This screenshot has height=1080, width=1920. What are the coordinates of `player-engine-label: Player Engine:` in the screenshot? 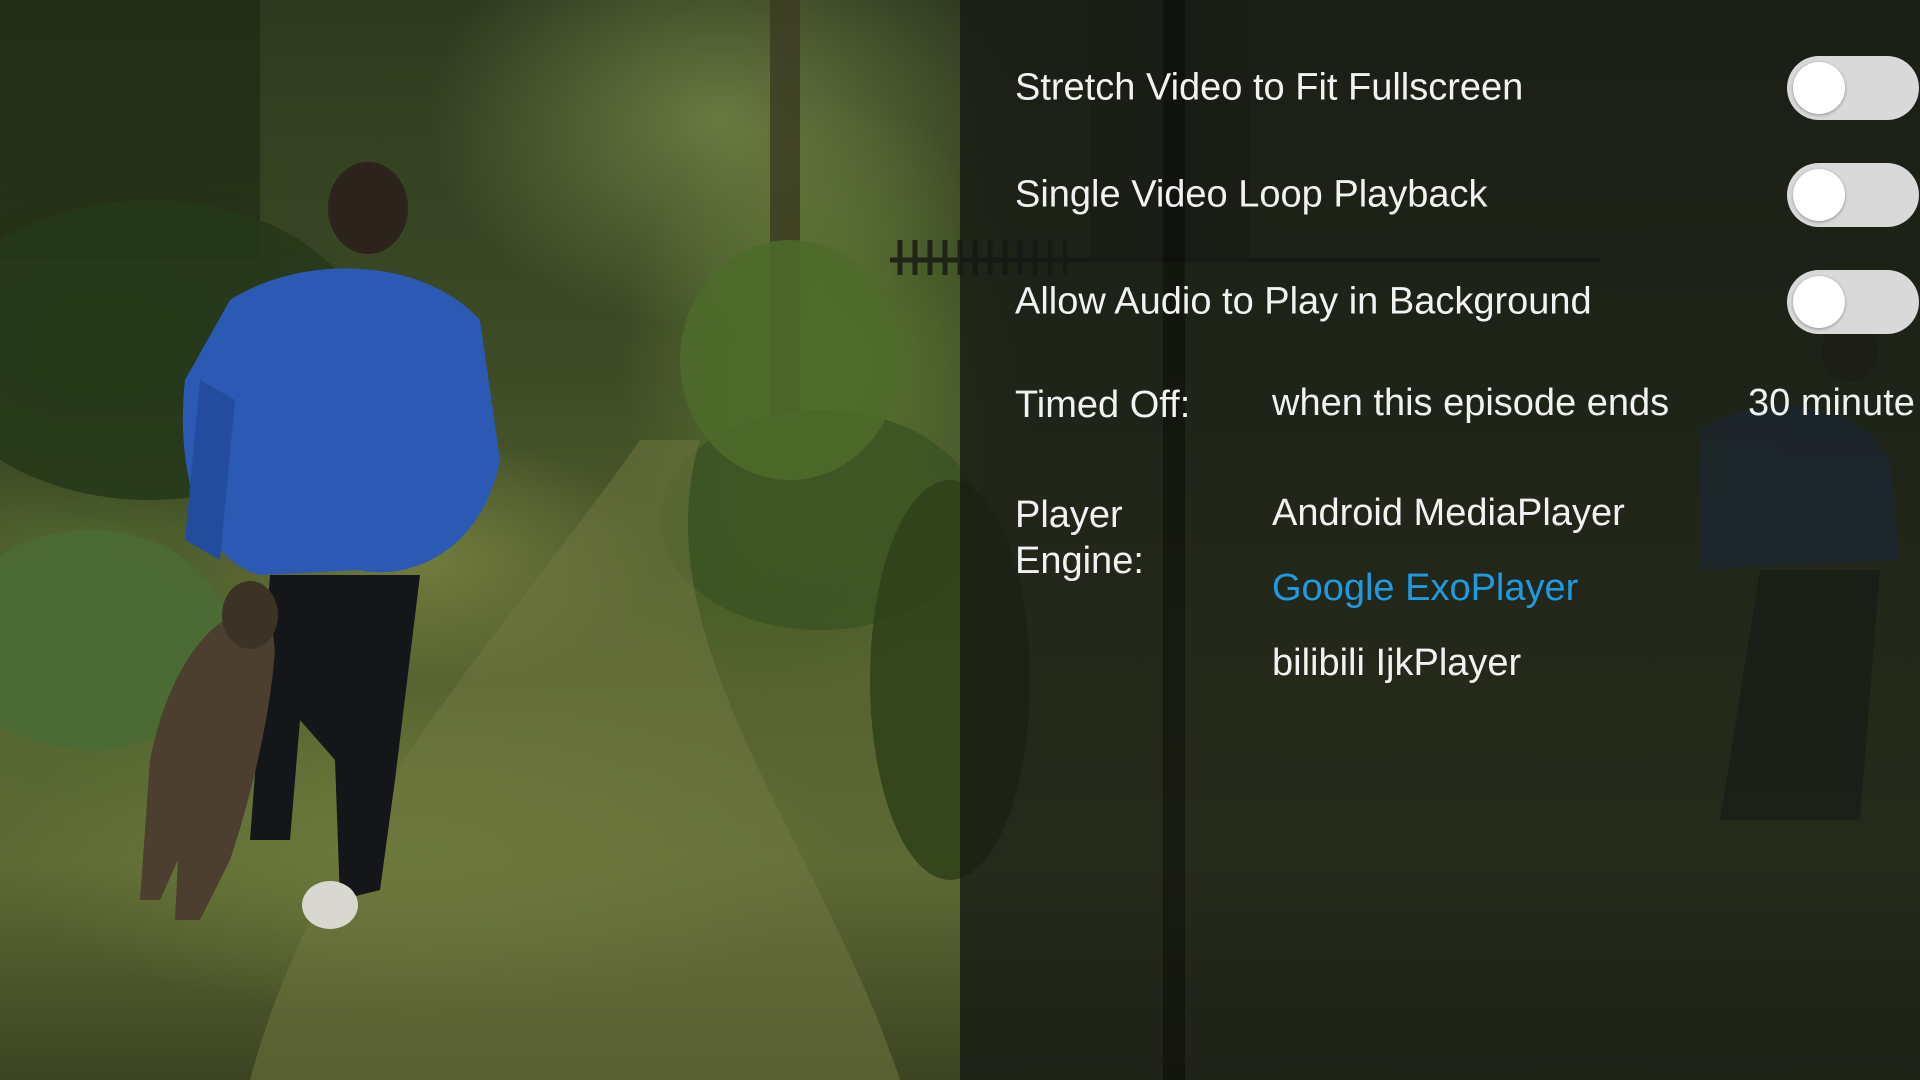 It's located at (1079, 538).